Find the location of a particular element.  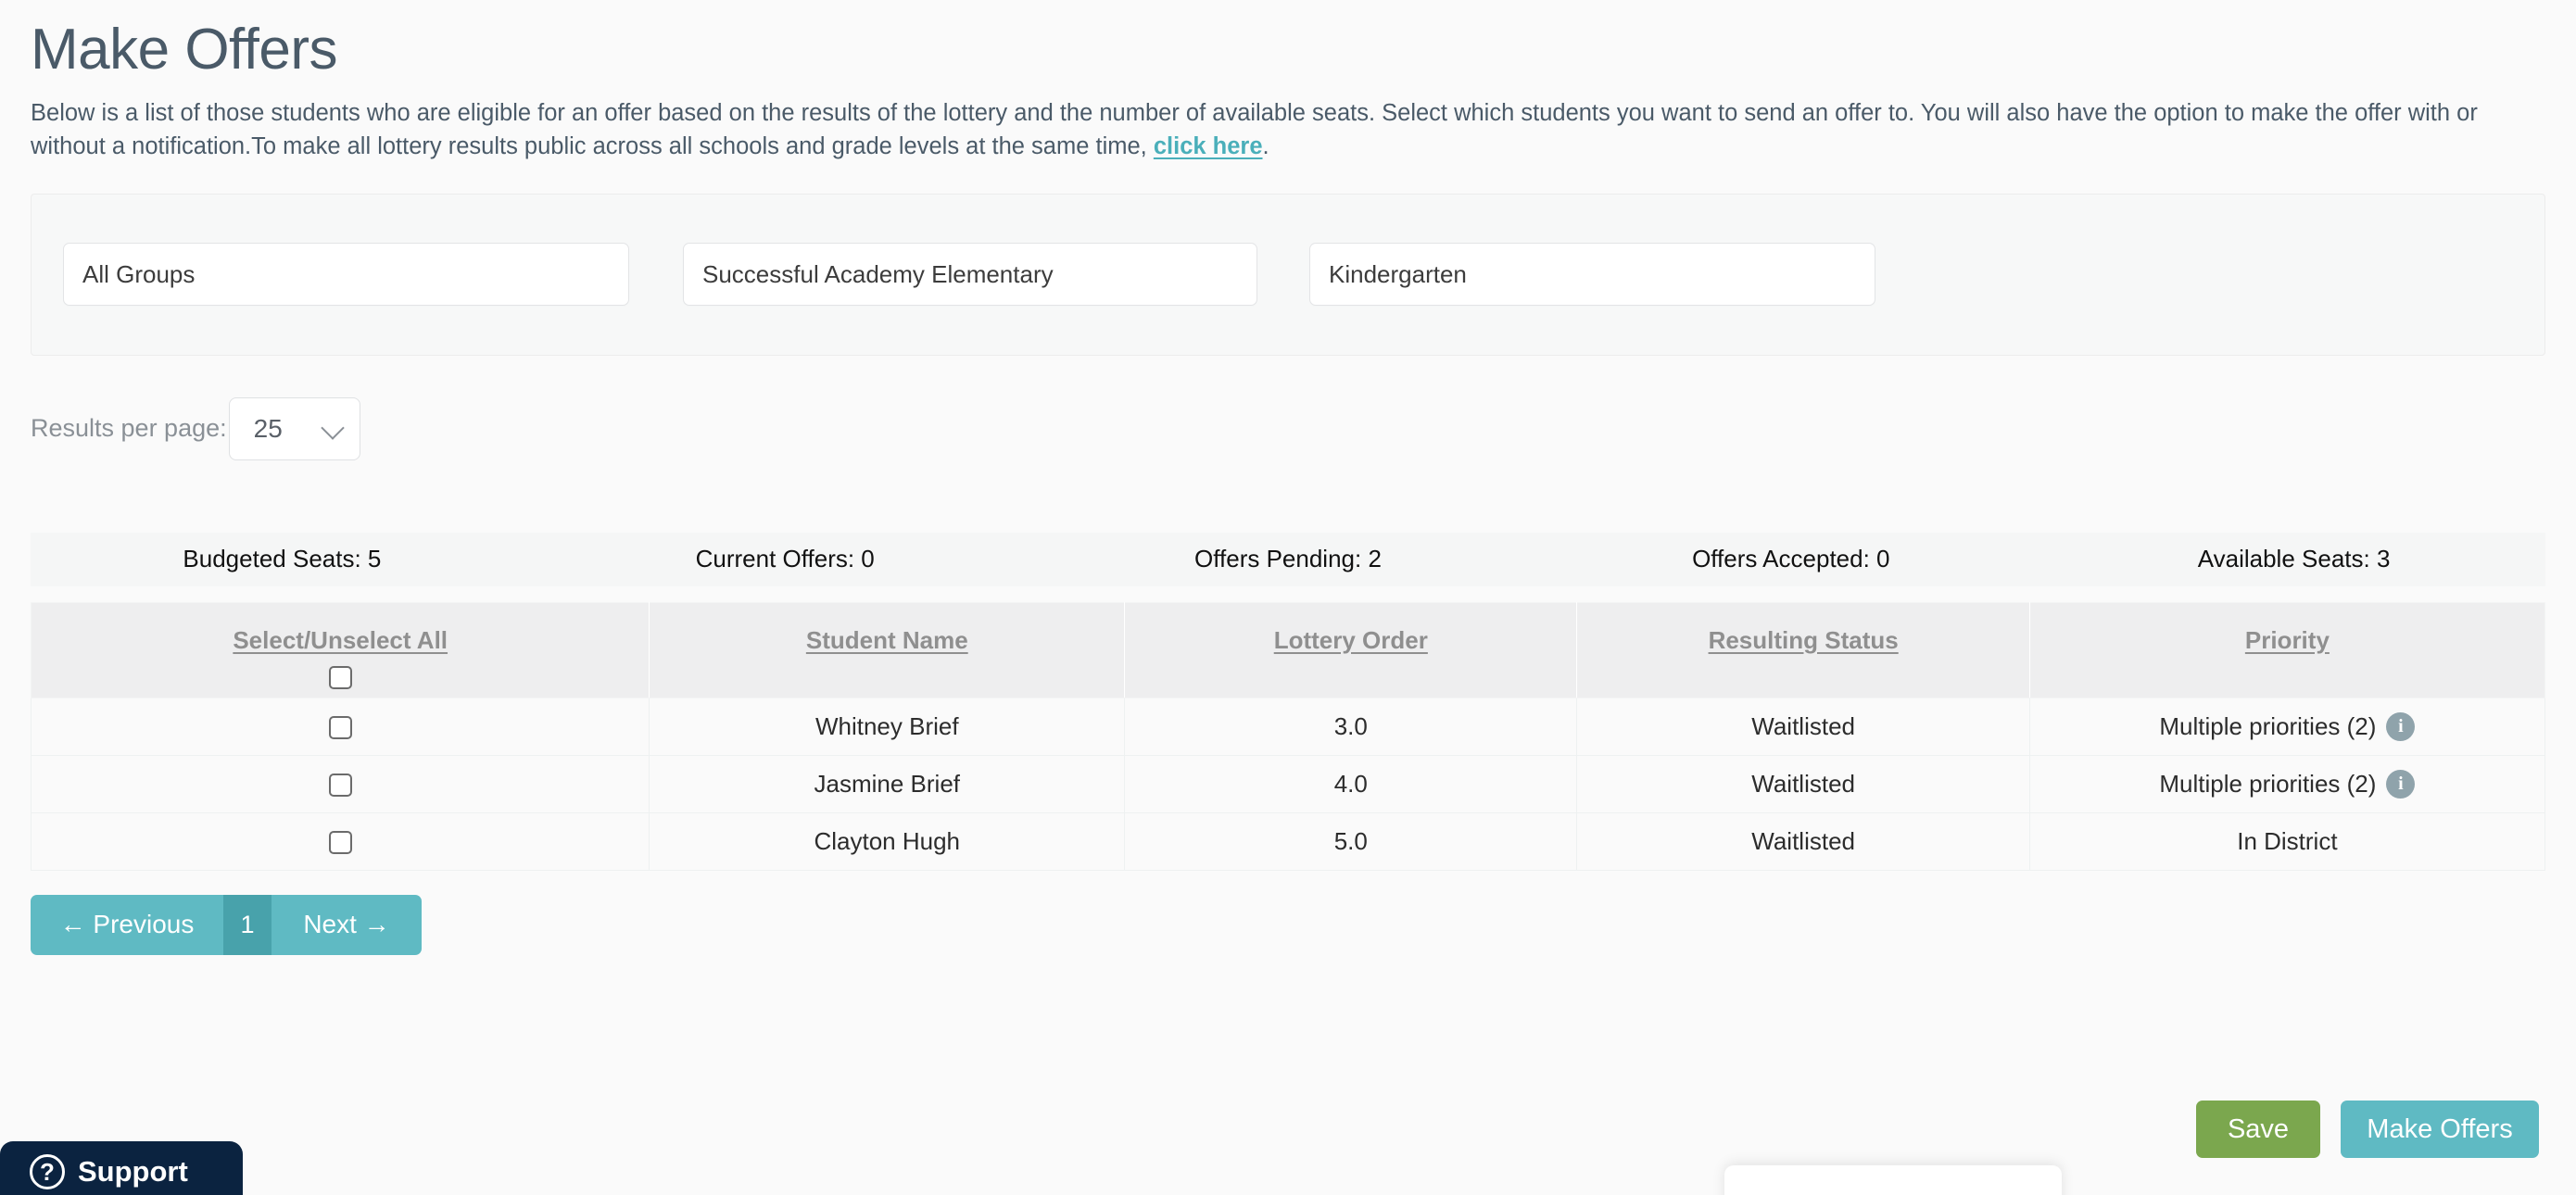

stat-offers-pending: Offers Pending: 2 is located at coordinates (1288, 559).